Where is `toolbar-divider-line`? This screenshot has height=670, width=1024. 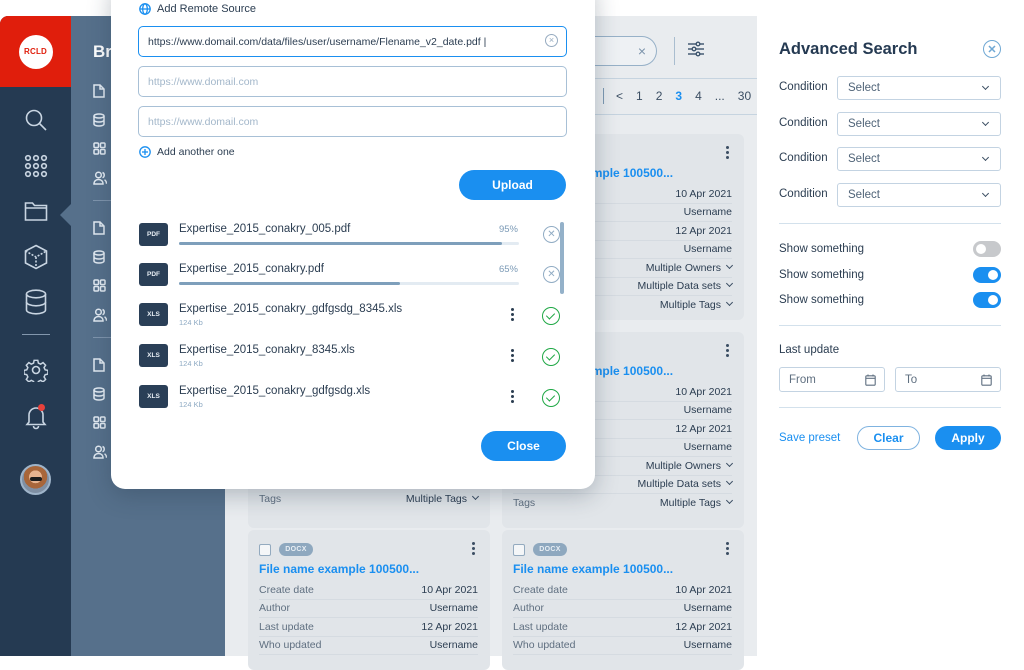
toolbar-divider-line is located at coordinates (676, 78).